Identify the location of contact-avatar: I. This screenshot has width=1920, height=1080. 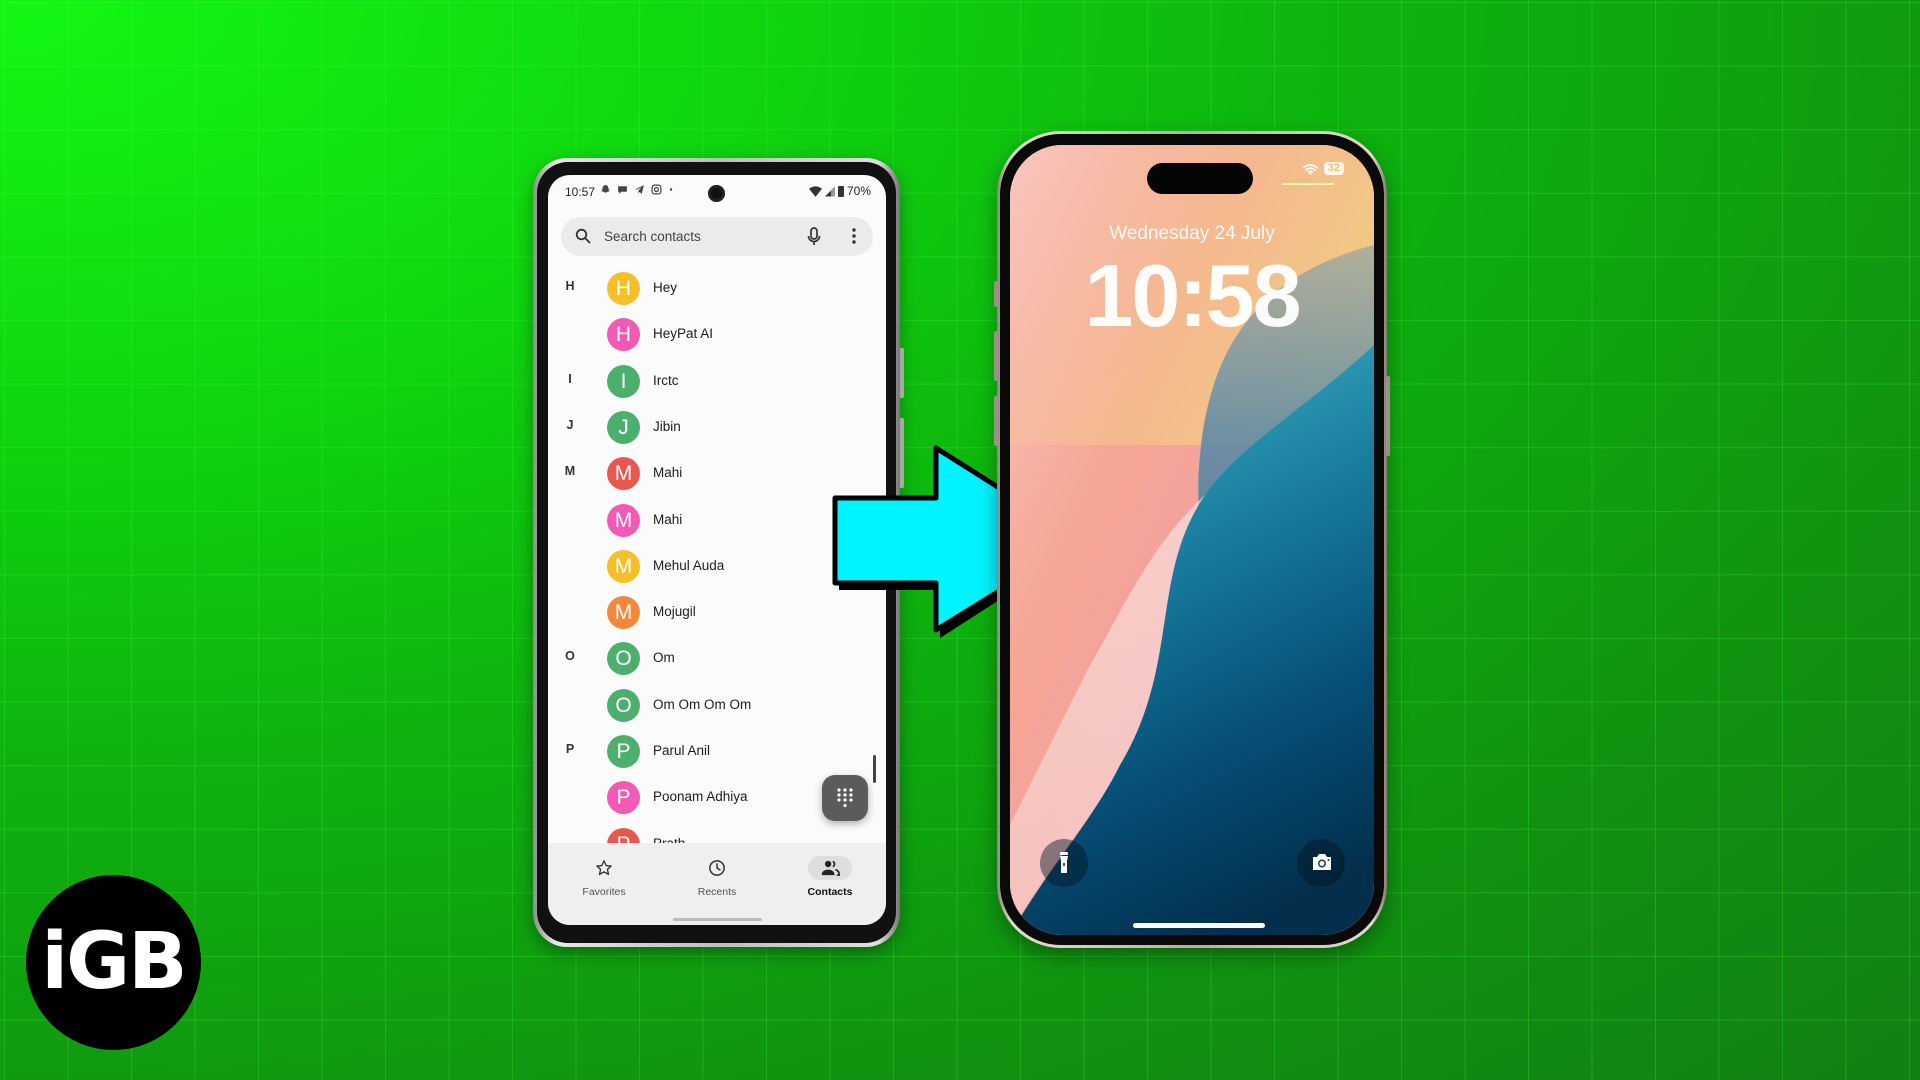
(623, 381).